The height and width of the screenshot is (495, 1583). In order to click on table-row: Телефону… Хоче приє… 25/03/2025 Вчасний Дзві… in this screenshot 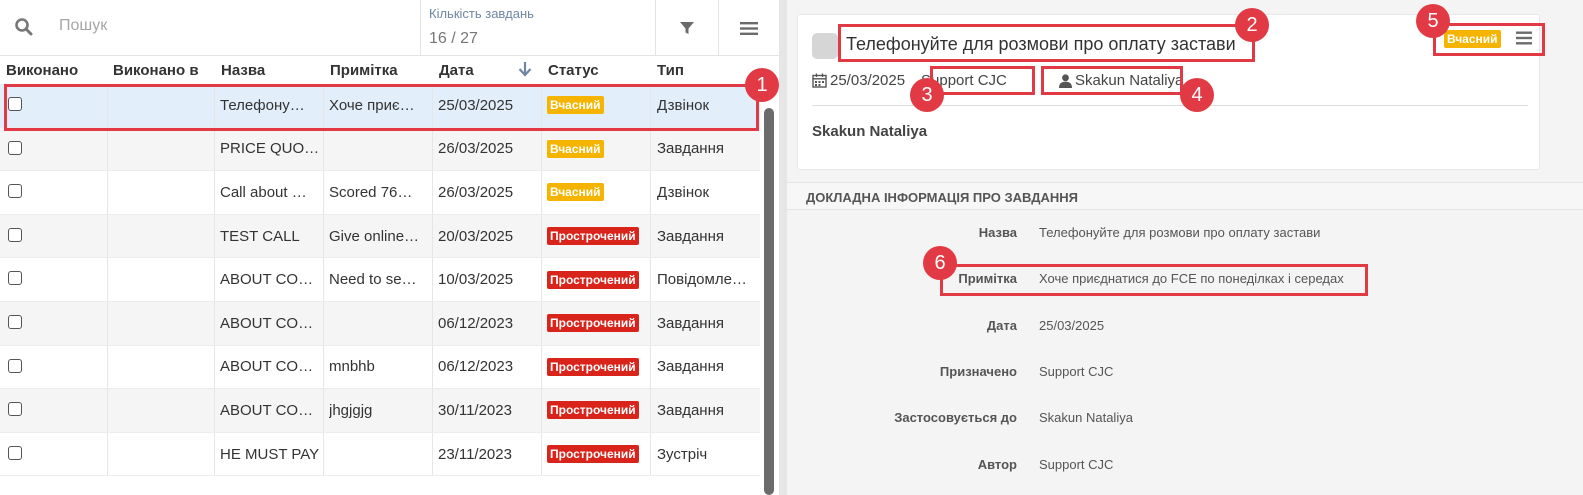, I will do `click(380, 106)`.